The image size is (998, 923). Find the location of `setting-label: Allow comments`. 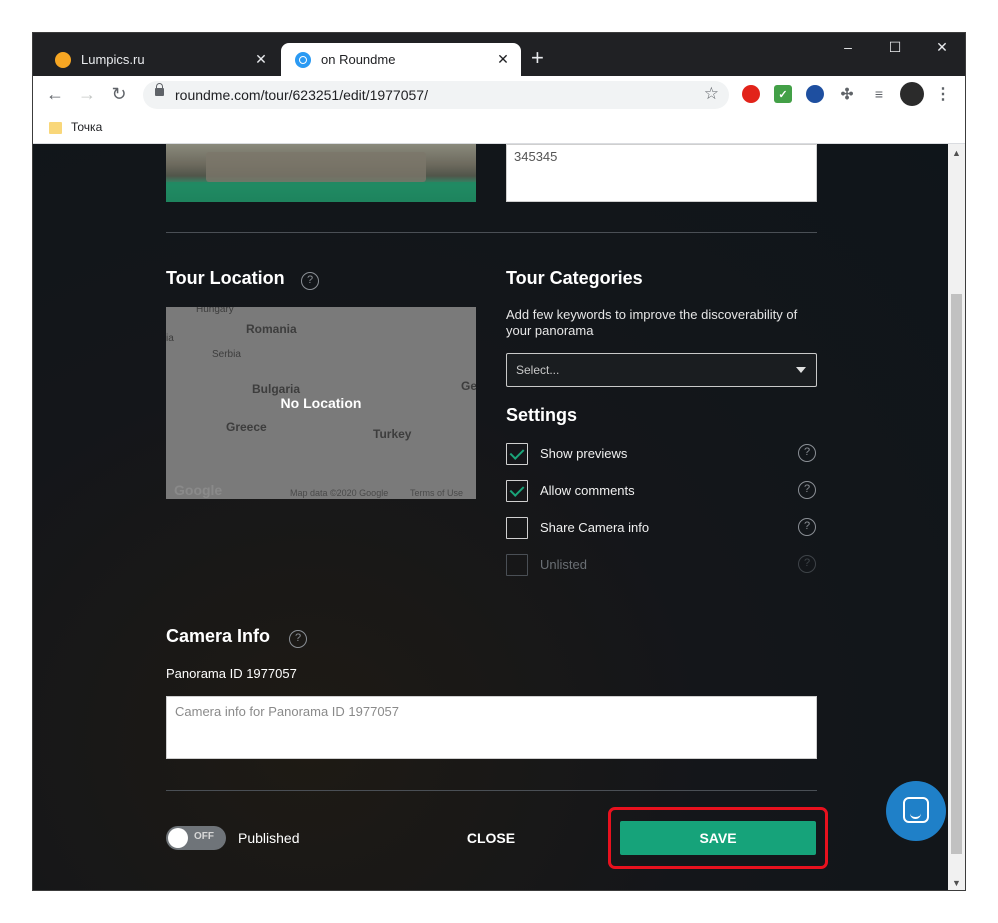

setting-label: Allow comments is located at coordinates (587, 490).